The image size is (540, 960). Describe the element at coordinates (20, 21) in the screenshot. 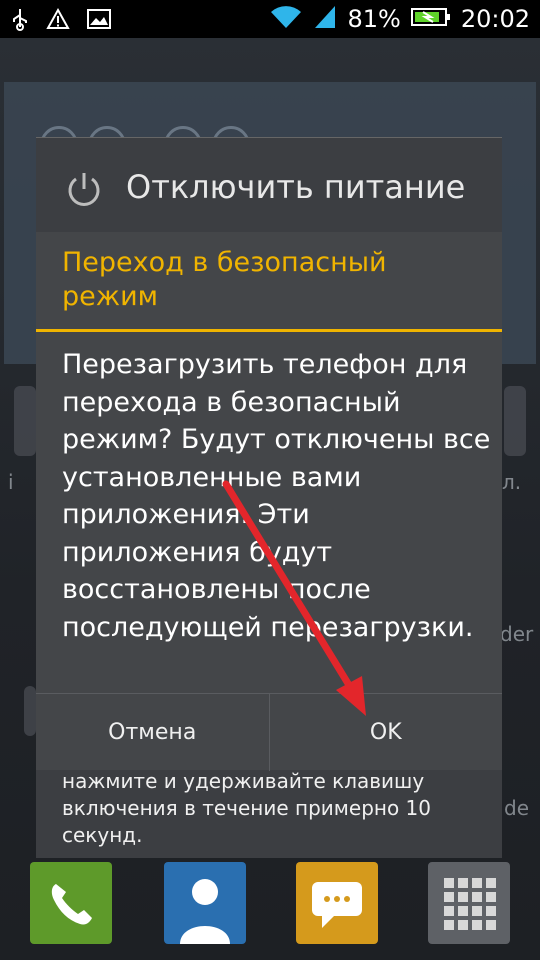

I see `usb-icon` at that location.